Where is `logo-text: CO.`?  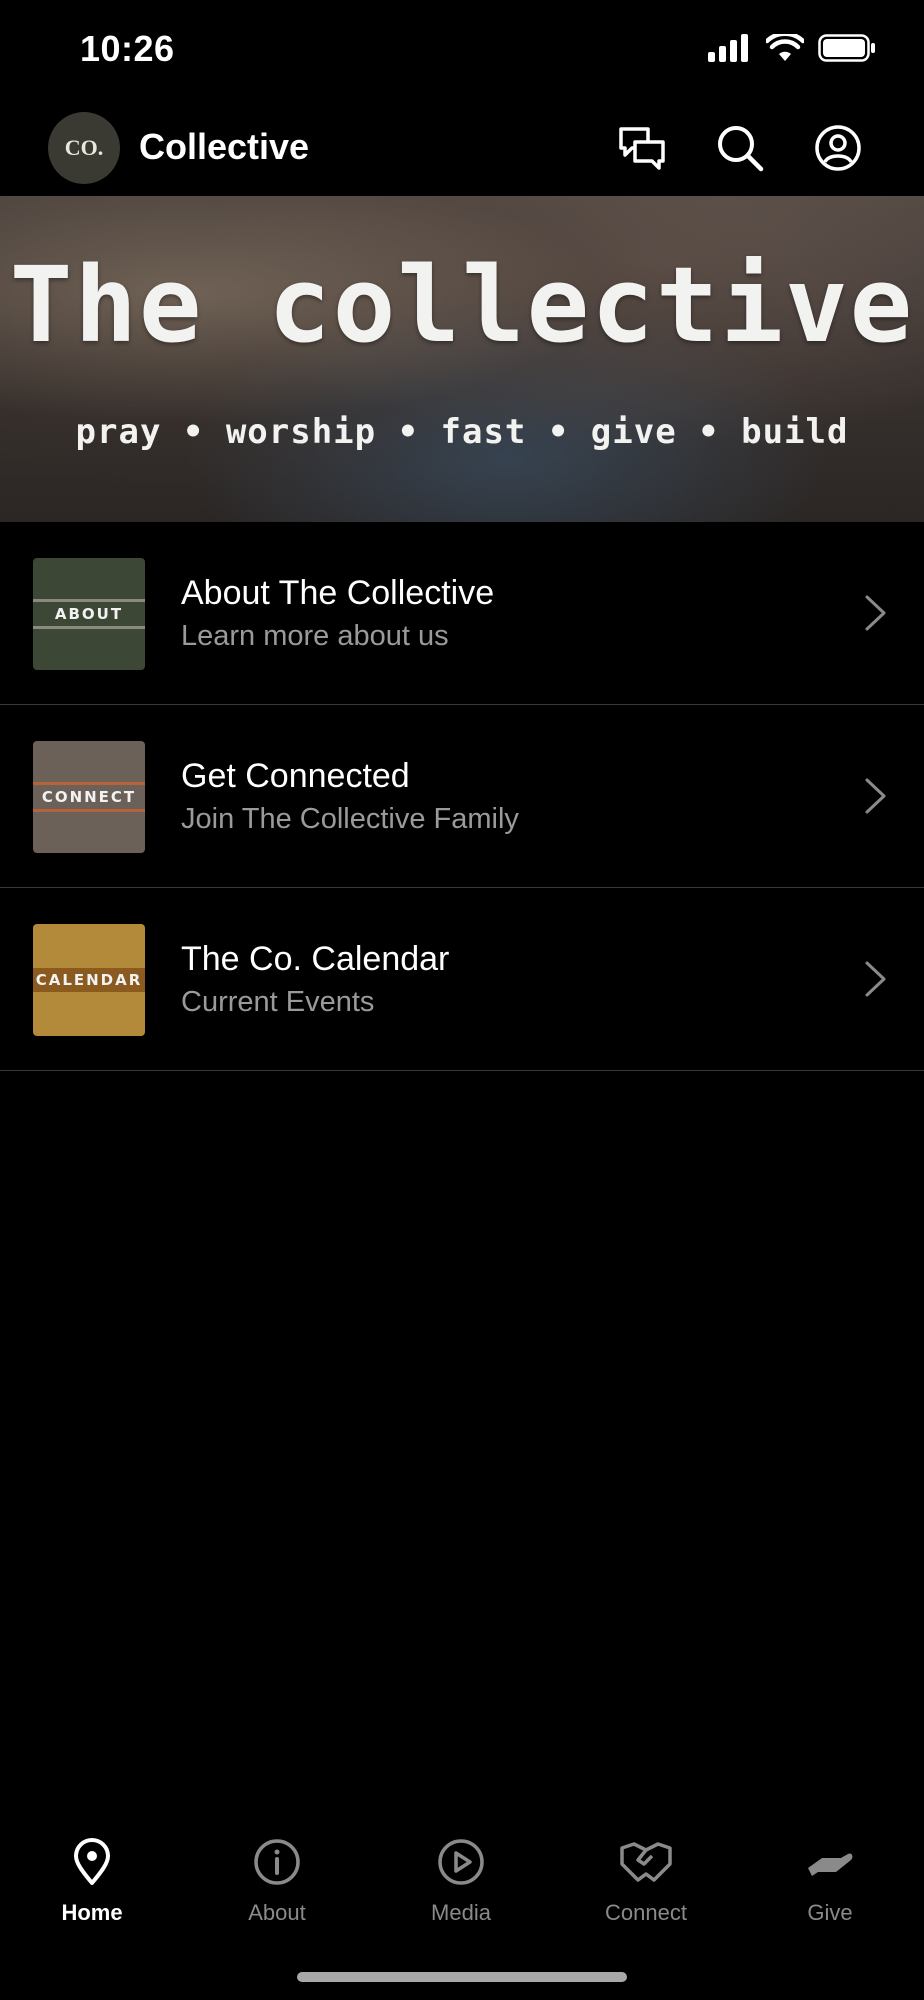
logo-text: CO. is located at coordinates (84, 147).